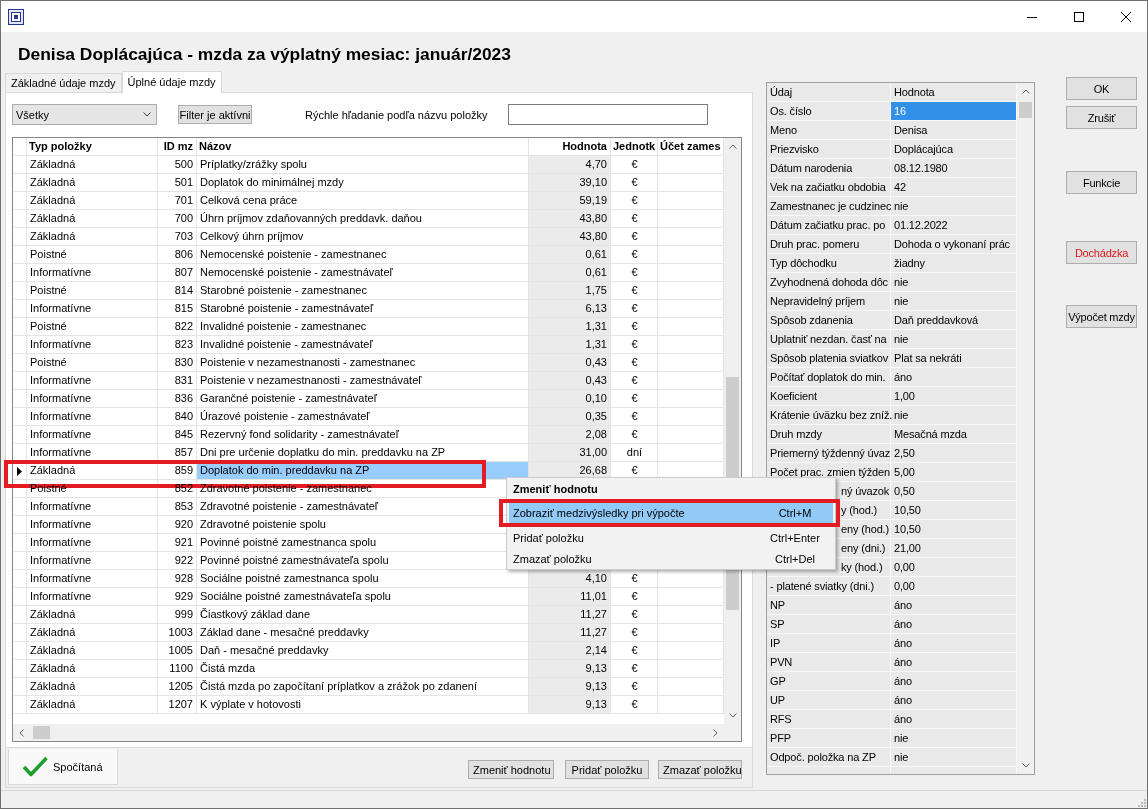 The height and width of the screenshot is (809, 1148). I want to click on dialog-button: Výpočet mzdy, so click(1101, 316).